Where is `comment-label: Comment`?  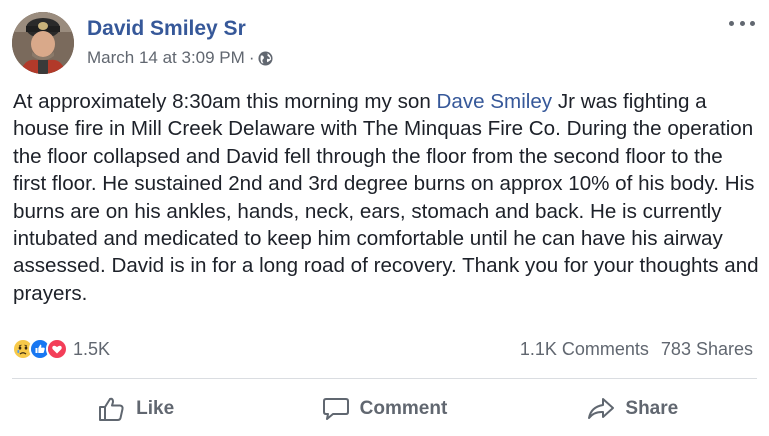 comment-label: Comment is located at coordinates (403, 408).